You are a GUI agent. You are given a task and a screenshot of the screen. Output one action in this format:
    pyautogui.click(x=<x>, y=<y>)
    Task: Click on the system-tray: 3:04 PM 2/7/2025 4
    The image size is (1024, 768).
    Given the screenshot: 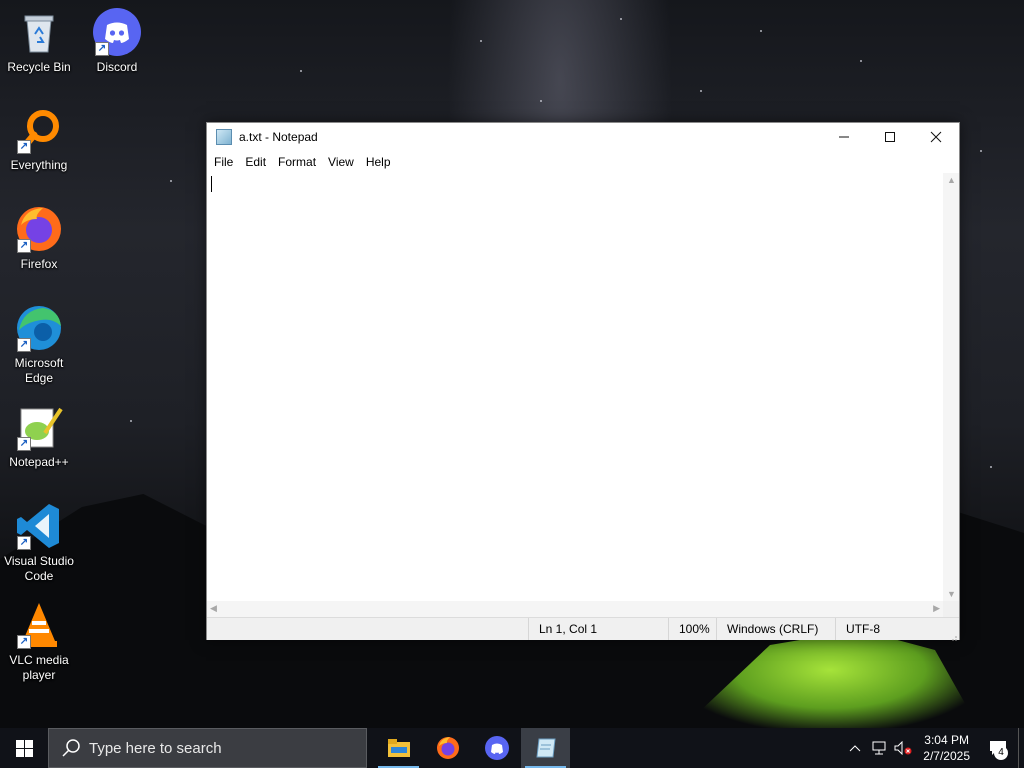 What is the action you would take?
    pyautogui.click(x=933, y=748)
    